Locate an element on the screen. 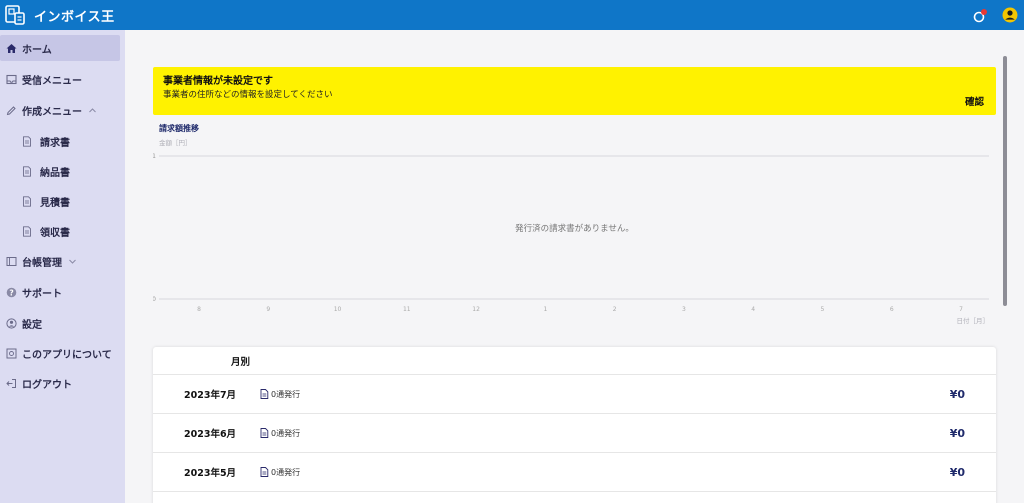  sidebar-item-label: 請求書 is located at coordinates (55, 143).